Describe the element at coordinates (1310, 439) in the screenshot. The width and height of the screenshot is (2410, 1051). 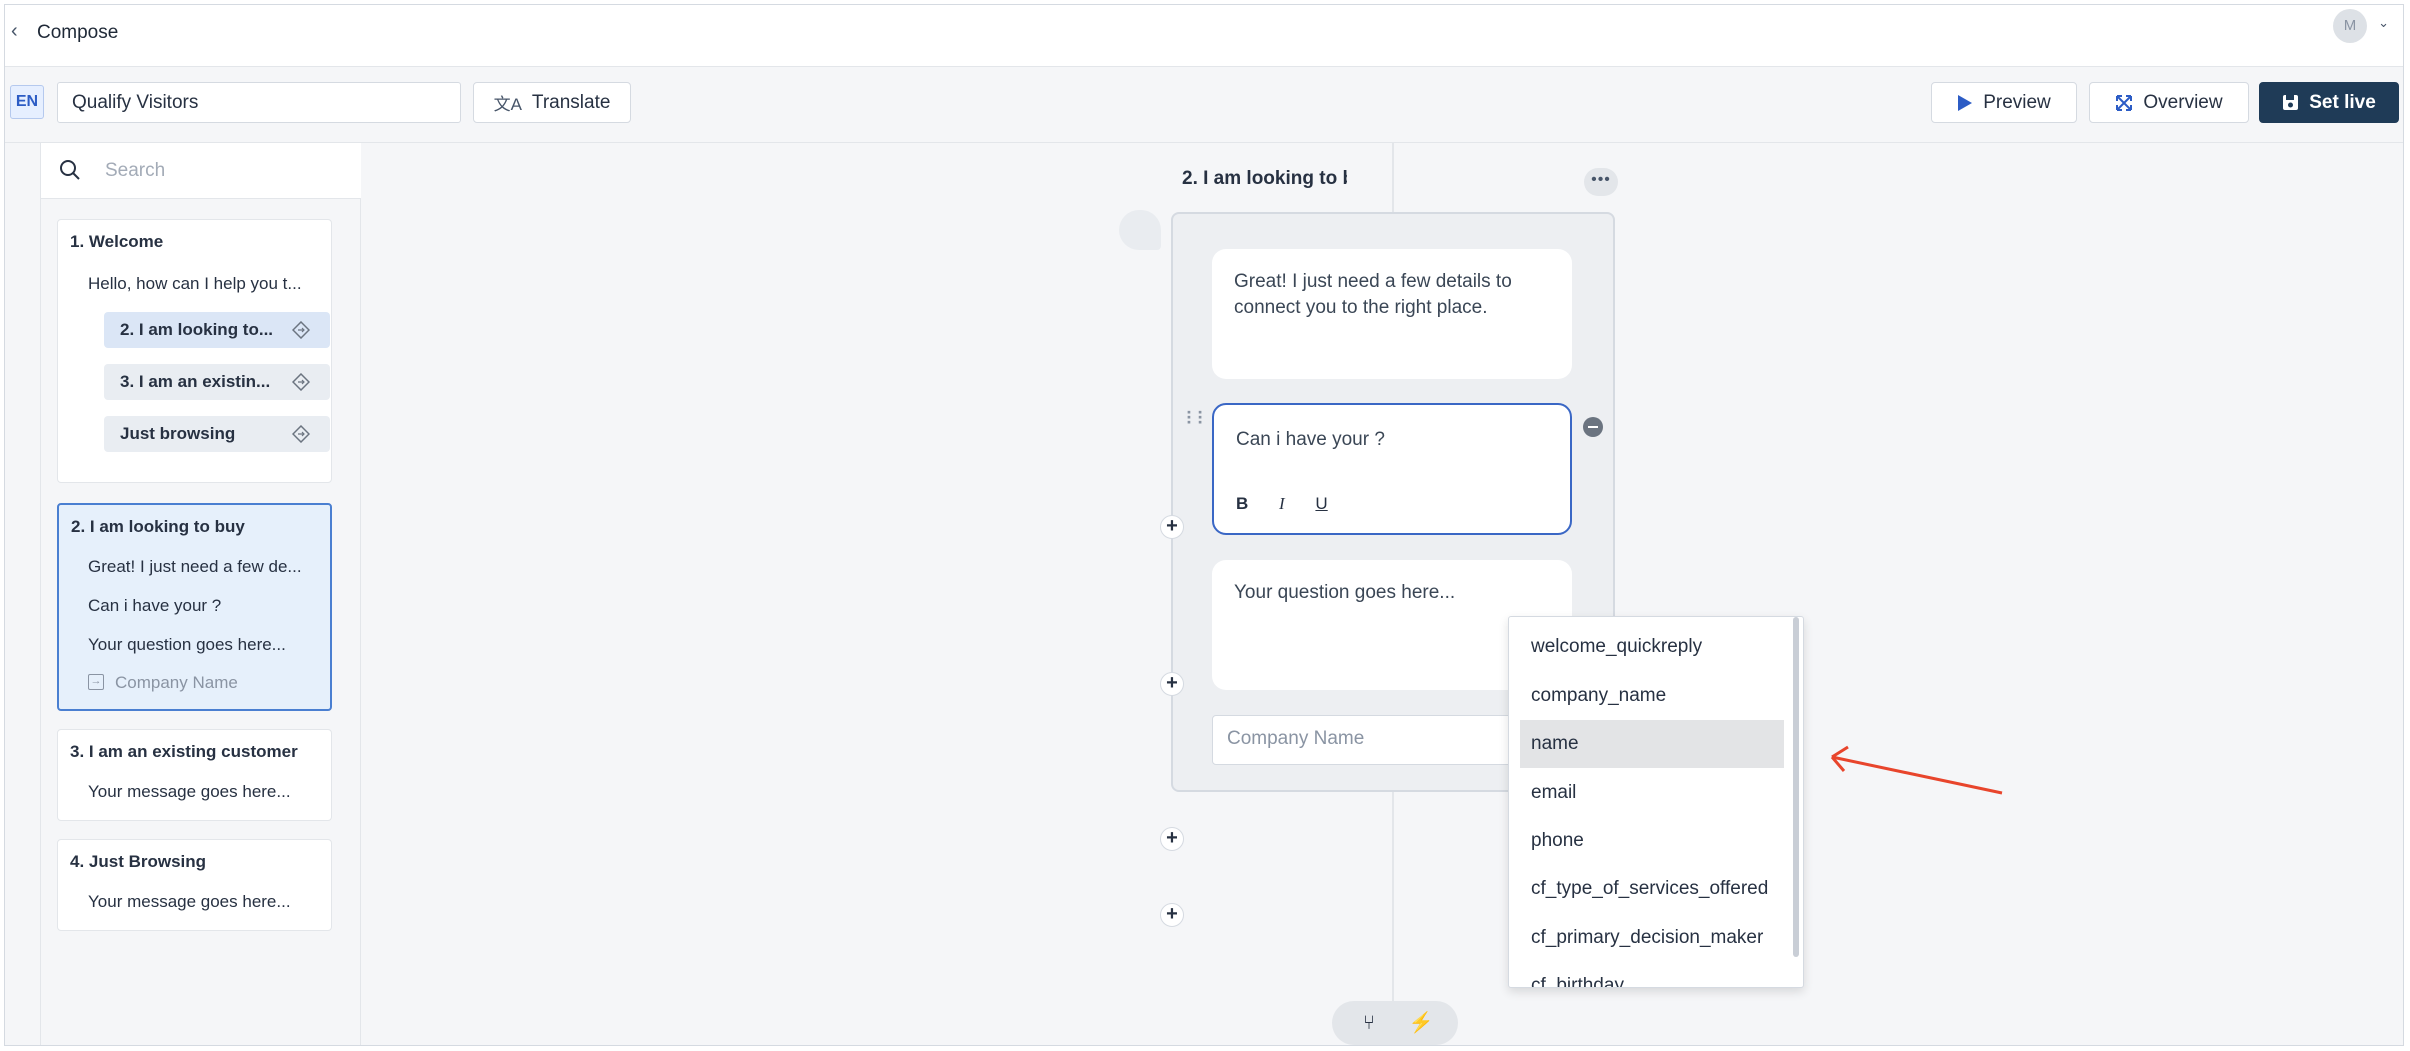
I see `message-text: Can i have your ?` at that location.